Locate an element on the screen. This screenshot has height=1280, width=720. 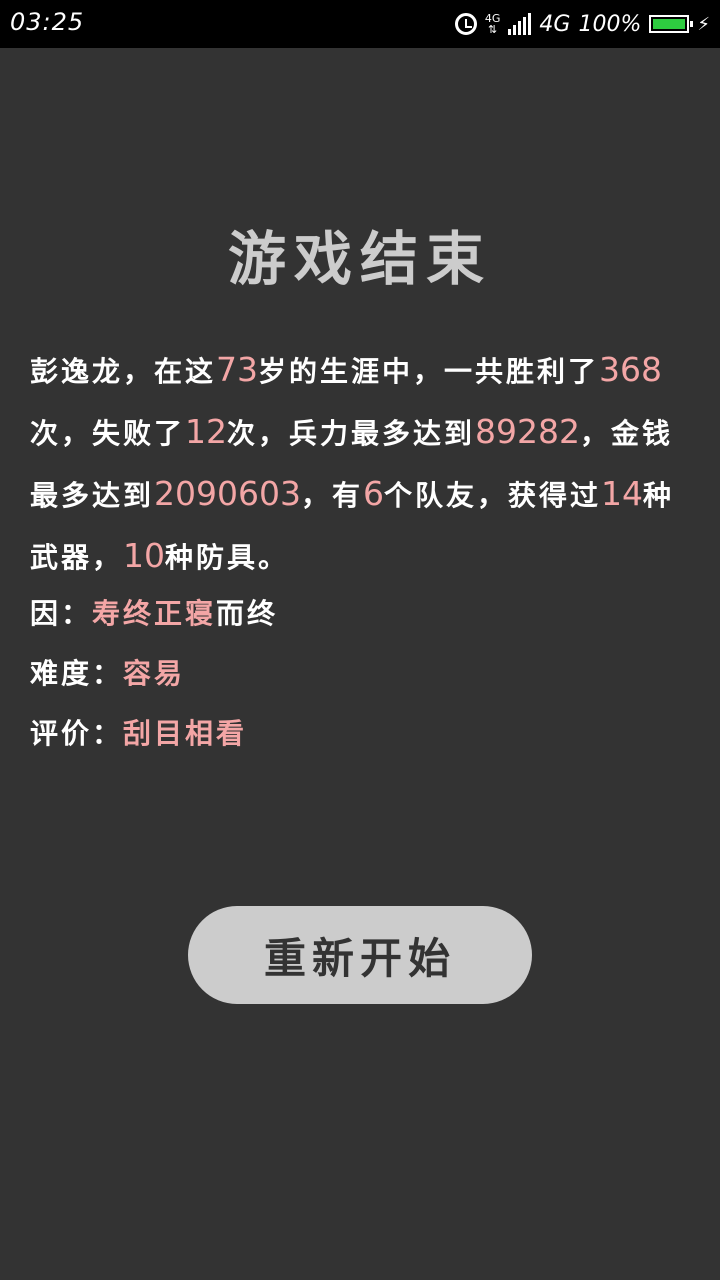
wins-value: 368 is located at coordinates (631, 369).